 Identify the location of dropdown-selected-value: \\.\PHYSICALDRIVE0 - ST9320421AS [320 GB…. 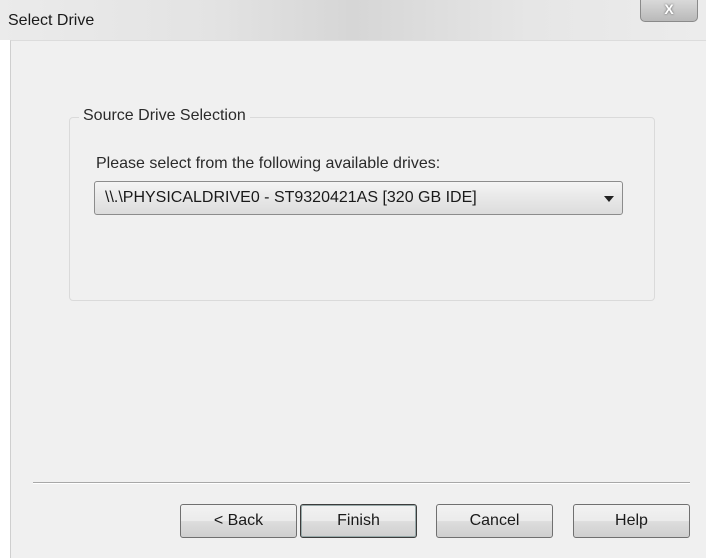
(291, 197).